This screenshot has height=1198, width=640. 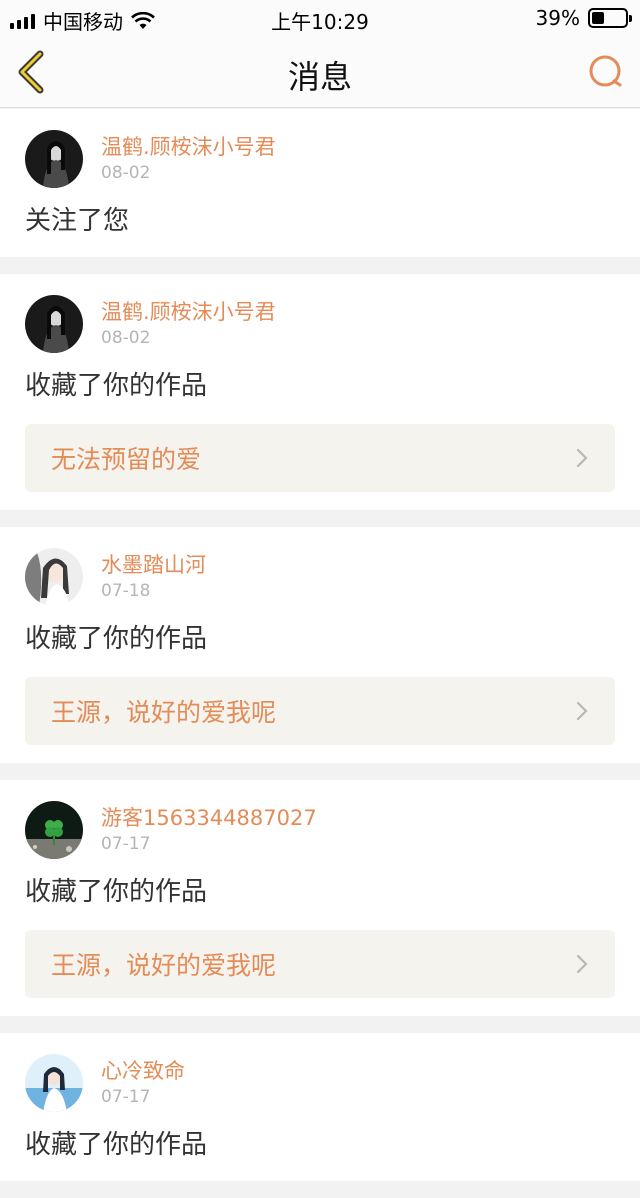 What do you see at coordinates (143, 1071) in the screenshot?
I see `username: 心冷致命` at bounding box center [143, 1071].